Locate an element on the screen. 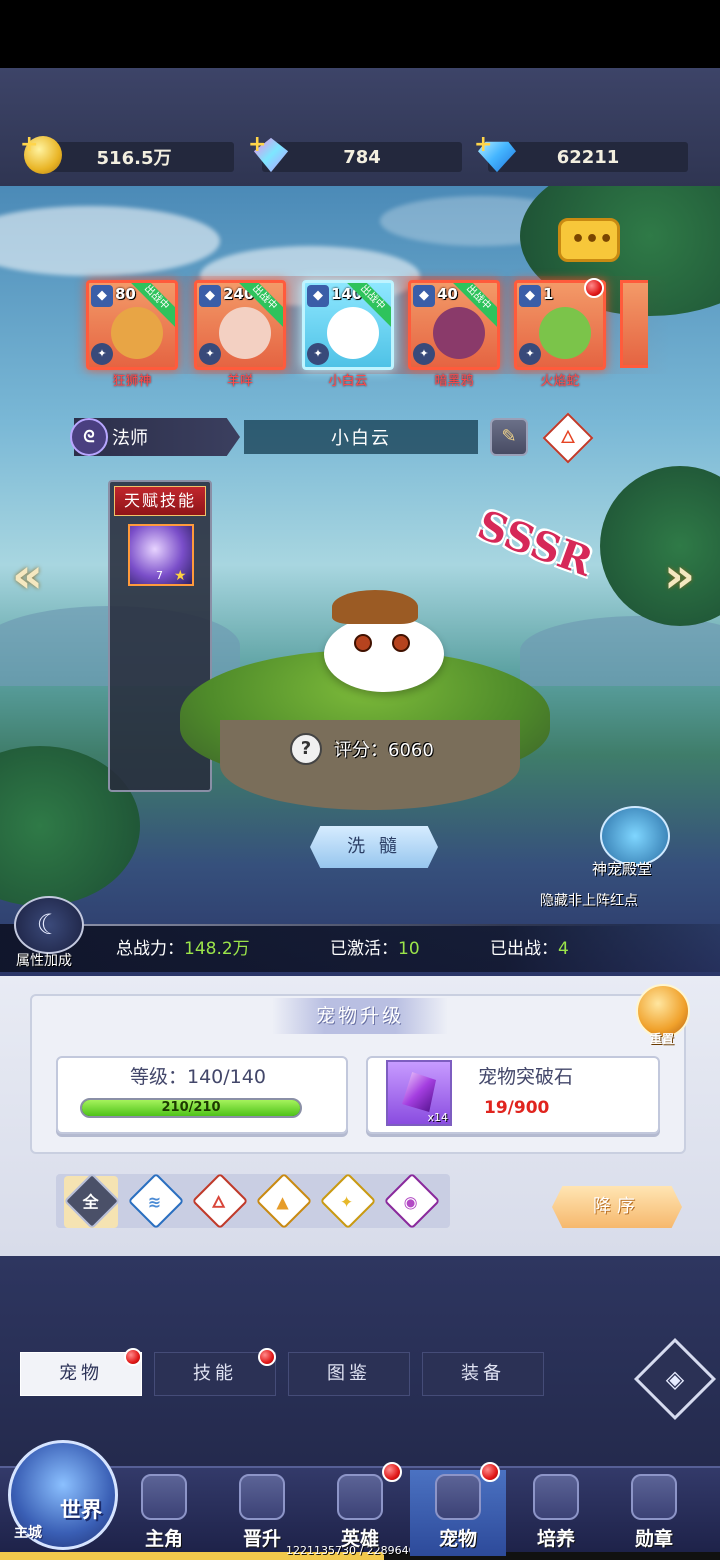 This screenshot has width=720, height=1560. pet-card: ◆ 40 出战中 ✦ is located at coordinates (454, 325).